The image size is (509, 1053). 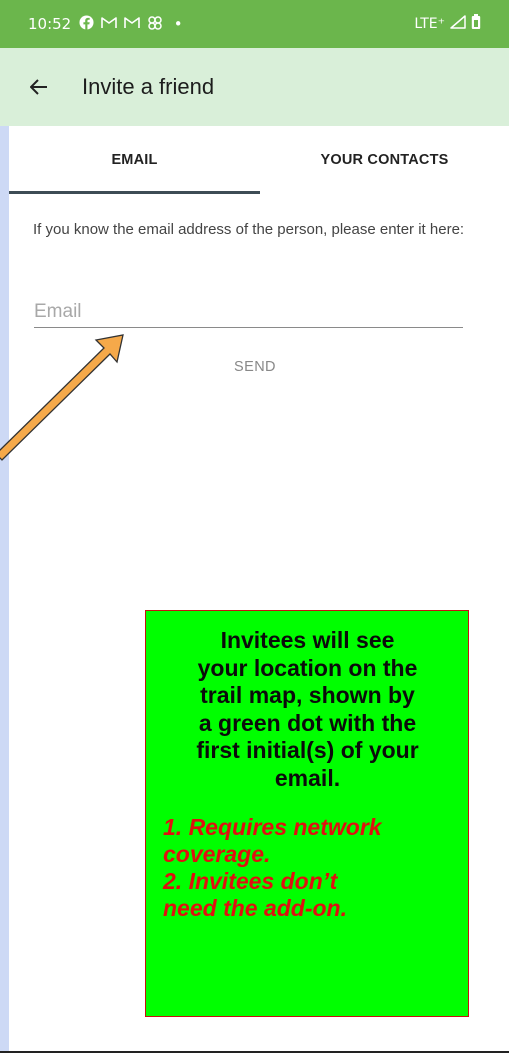 I want to click on callout-note-line: 1. Requires network, so click(x=272, y=827).